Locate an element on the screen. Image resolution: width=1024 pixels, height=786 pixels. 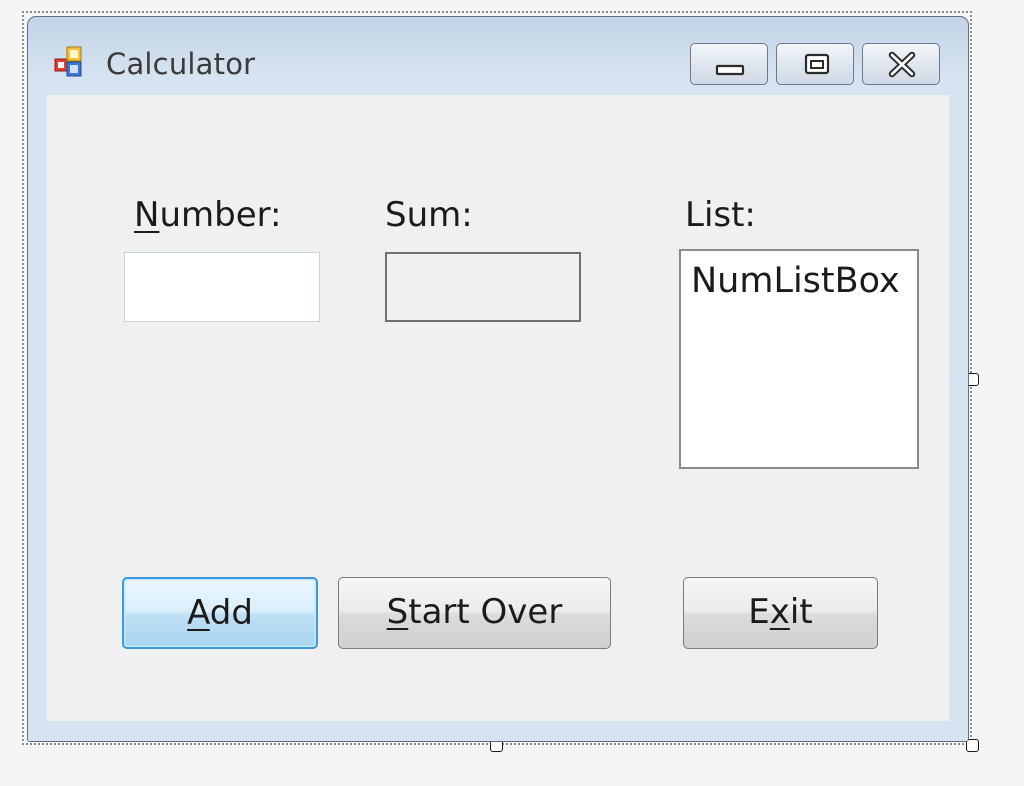
window-title: Calculator is located at coordinates (181, 64).